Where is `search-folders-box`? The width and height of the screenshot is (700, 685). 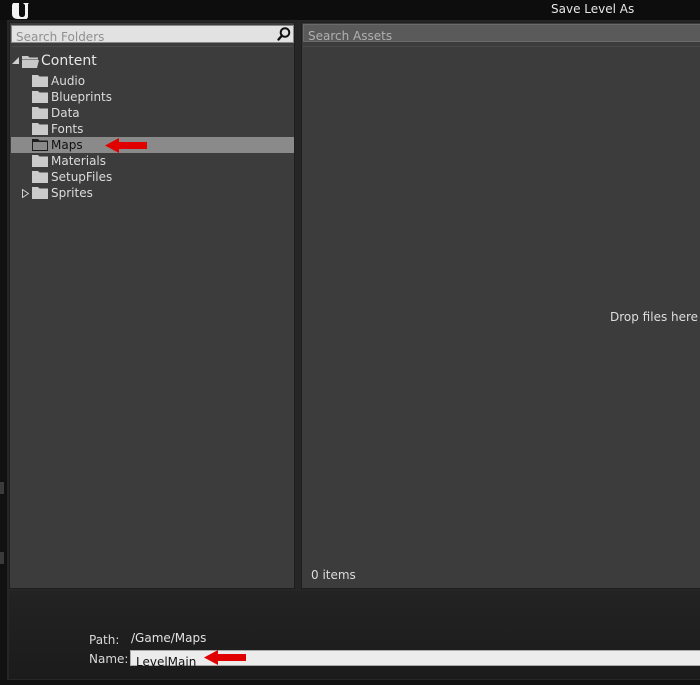
search-folders-box is located at coordinates (152, 35).